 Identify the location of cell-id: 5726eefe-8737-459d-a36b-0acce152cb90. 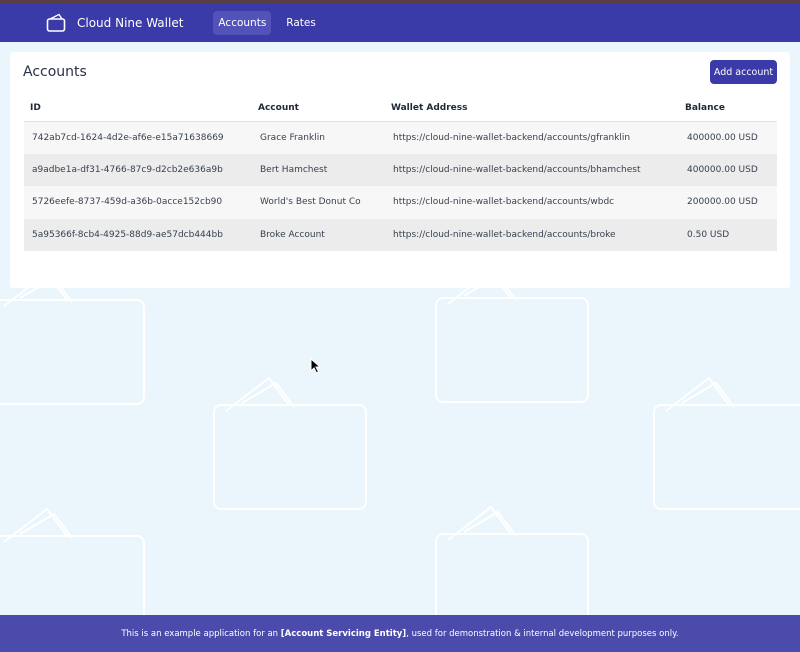
(138, 202).